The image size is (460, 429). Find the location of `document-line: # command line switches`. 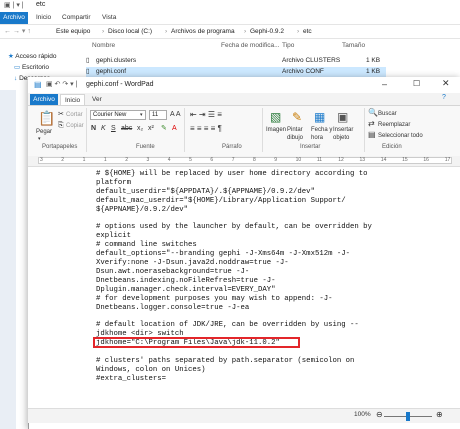

document-line: # command line switches is located at coordinates (246, 245).